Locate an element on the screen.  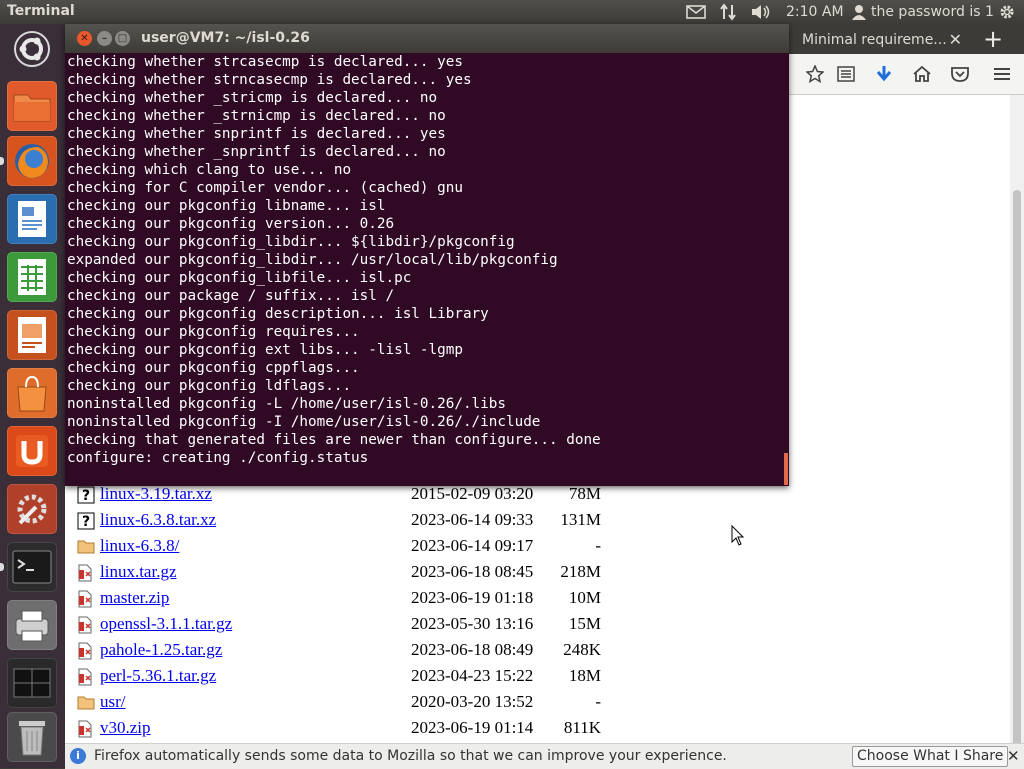
file-row: perl-5.36.1.tar.gz 2023-04-23 15:22 18M is located at coordinates (345, 677).